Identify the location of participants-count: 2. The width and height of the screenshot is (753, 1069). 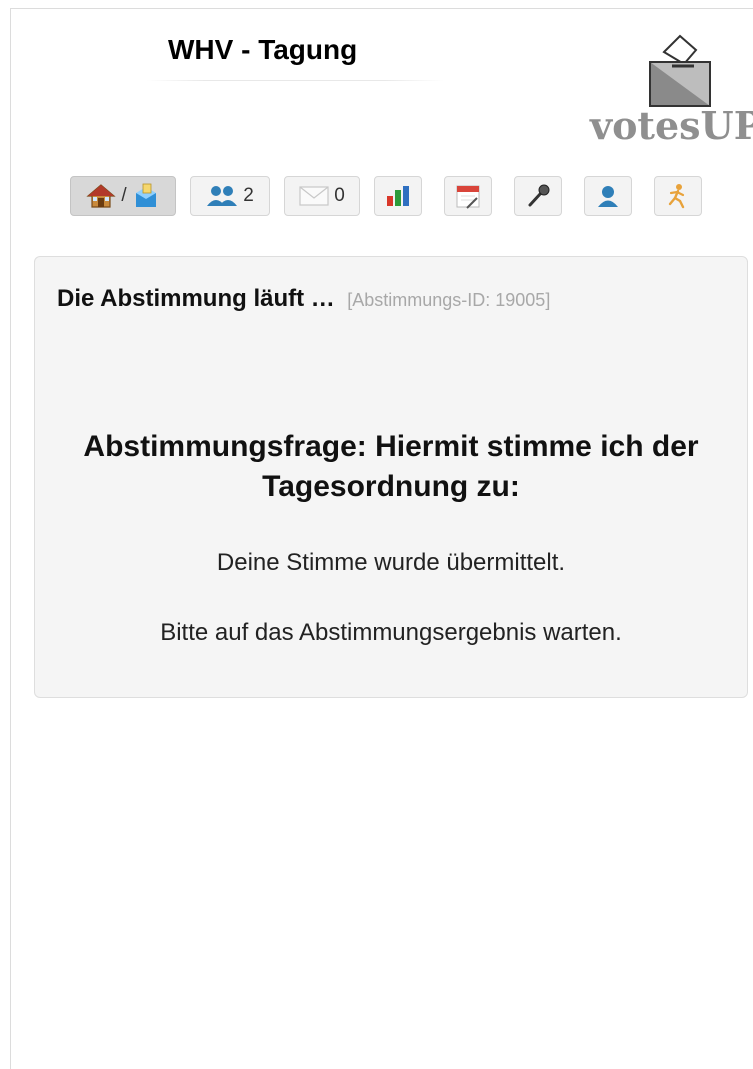
(248, 195).